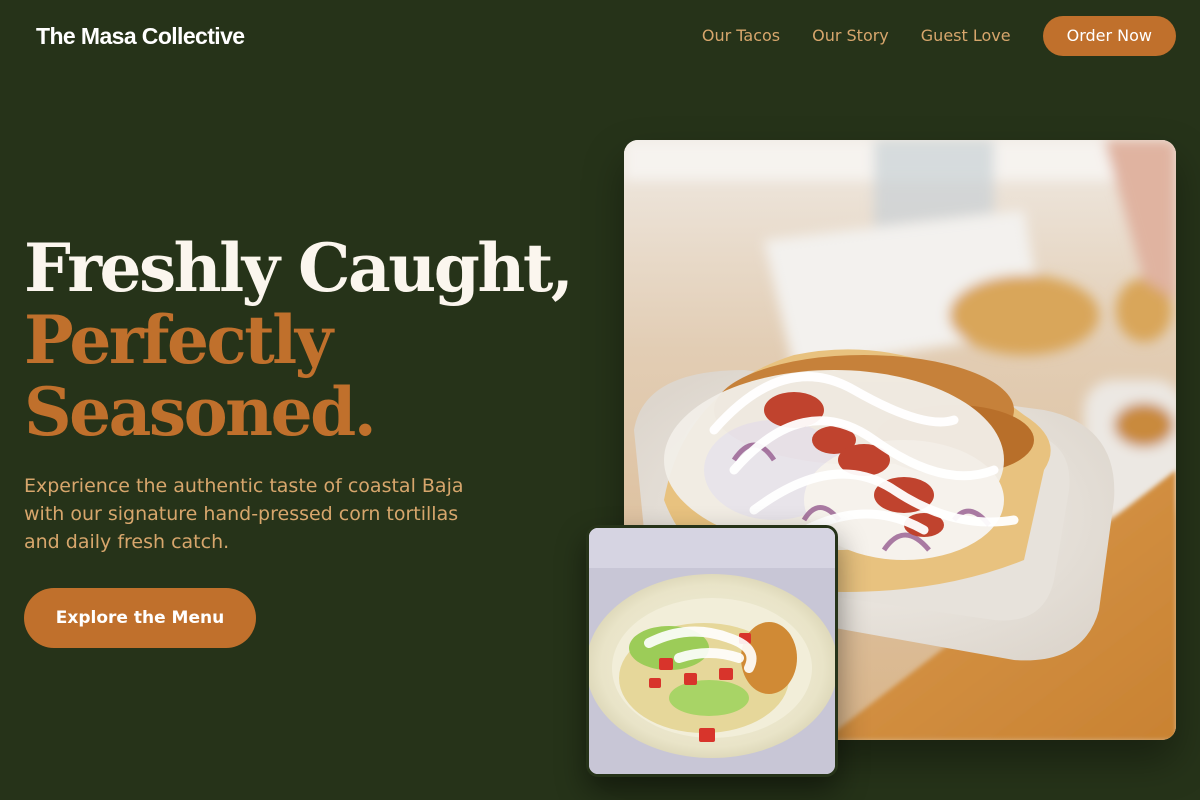 This screenshot has height=800, width=1200. Describe the element at coordinates (178, 340) in the screenshot. I see `hero-title-accent-line: Perfectly` at that location.